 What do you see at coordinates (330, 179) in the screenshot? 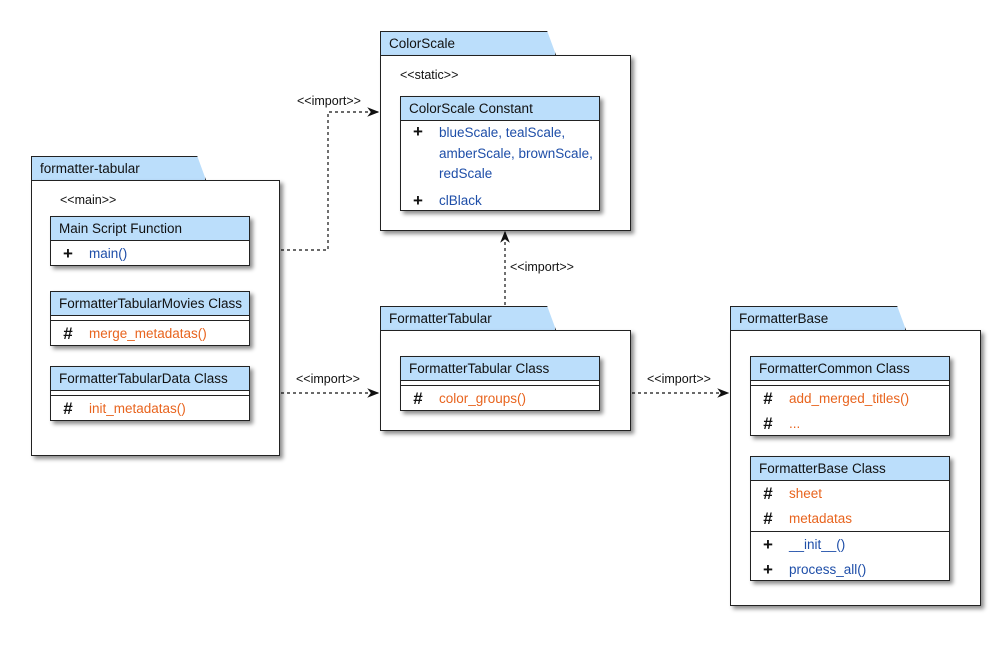
I see `import-arrow-main-to-colorscale` at bounding box center [330, 179].